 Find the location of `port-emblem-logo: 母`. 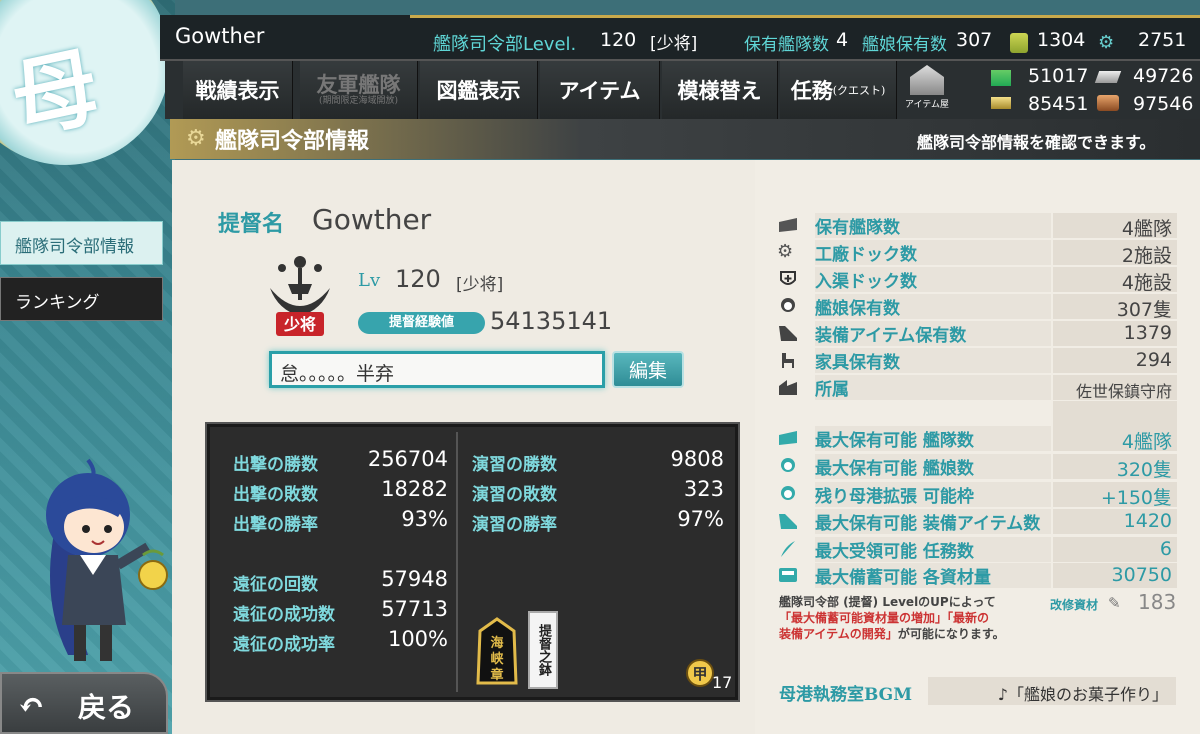

port-emblem-logo: 母 is located at coordinates (55, 94).